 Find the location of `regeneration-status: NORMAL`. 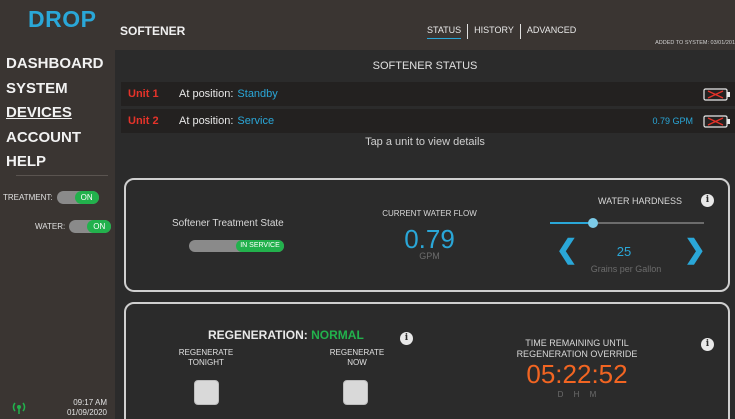

regeneration-status: NORMAL is located at coordinates (337, 335).